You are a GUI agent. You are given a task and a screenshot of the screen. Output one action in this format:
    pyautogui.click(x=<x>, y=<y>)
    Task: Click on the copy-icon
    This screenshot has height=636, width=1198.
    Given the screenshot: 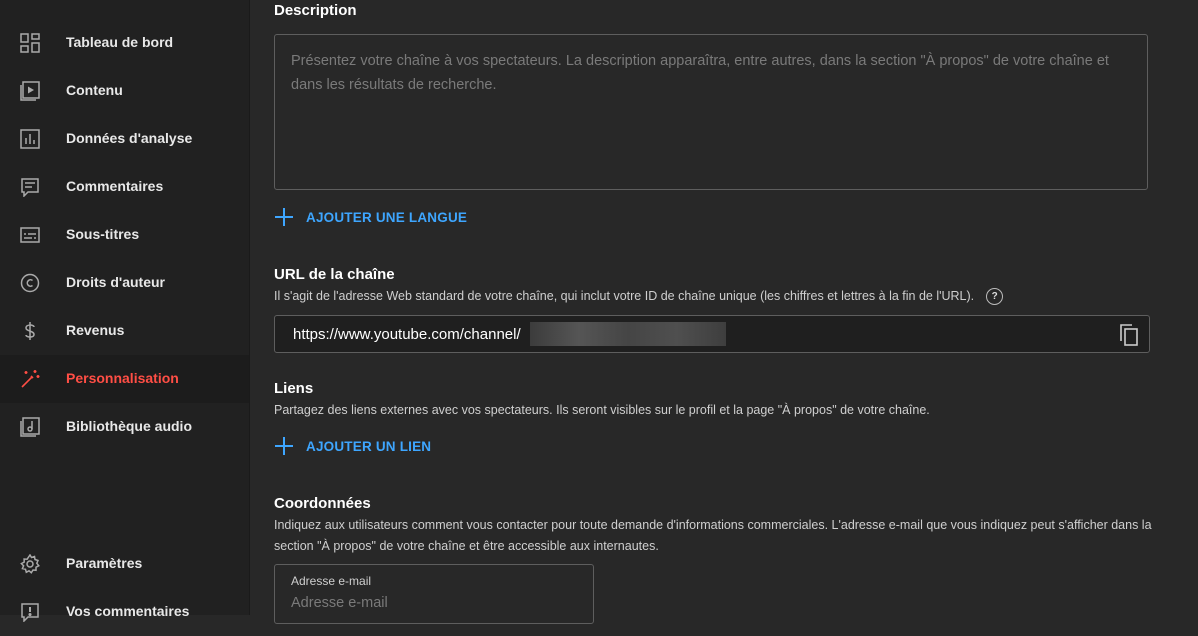 What is the action you would take?
    pyautogui.click(x=1129, y=335)
    